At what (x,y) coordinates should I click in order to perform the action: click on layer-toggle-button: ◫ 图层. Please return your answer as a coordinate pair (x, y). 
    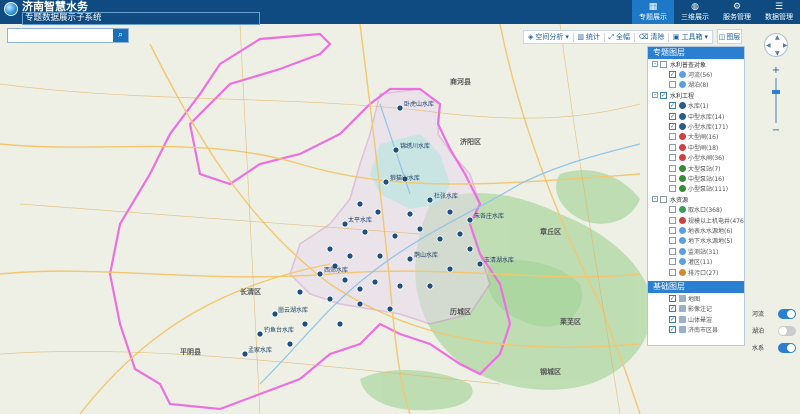
    Looking at the image, I should click on (729, 36).